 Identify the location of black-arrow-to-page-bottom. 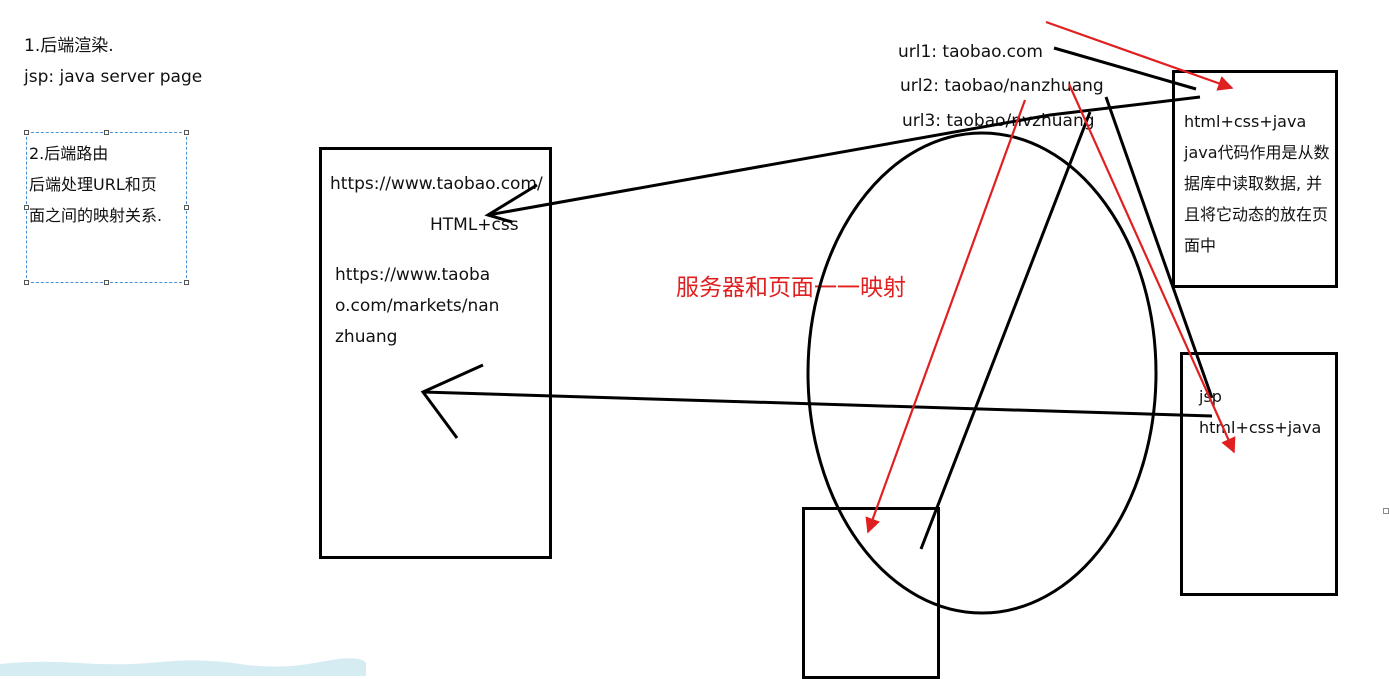
(816, 401).